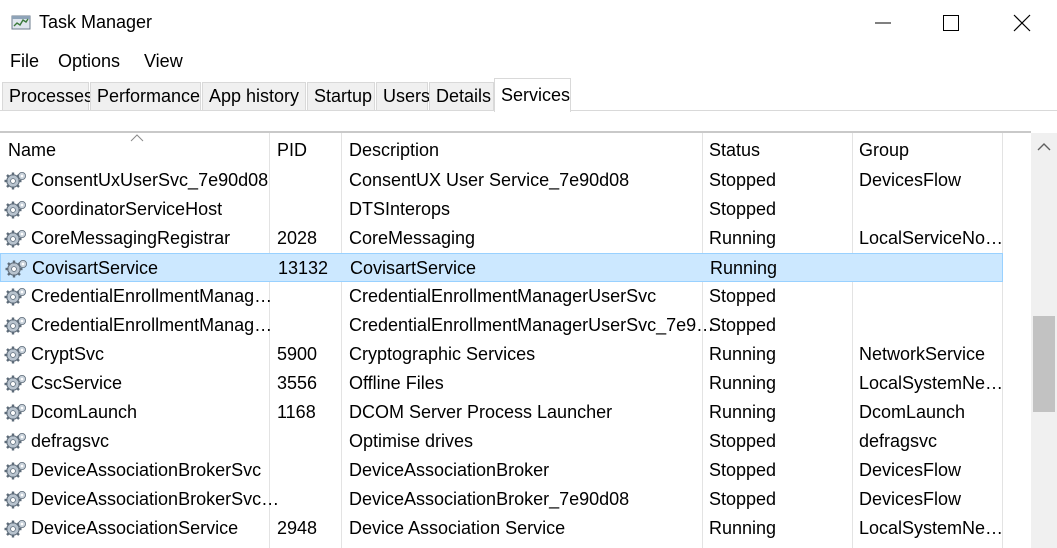 This screenshot has width=1057, height=548. Describe the element at coordinates (734, 150) in the screenshot. I see `column-header-status: Status` at that location.